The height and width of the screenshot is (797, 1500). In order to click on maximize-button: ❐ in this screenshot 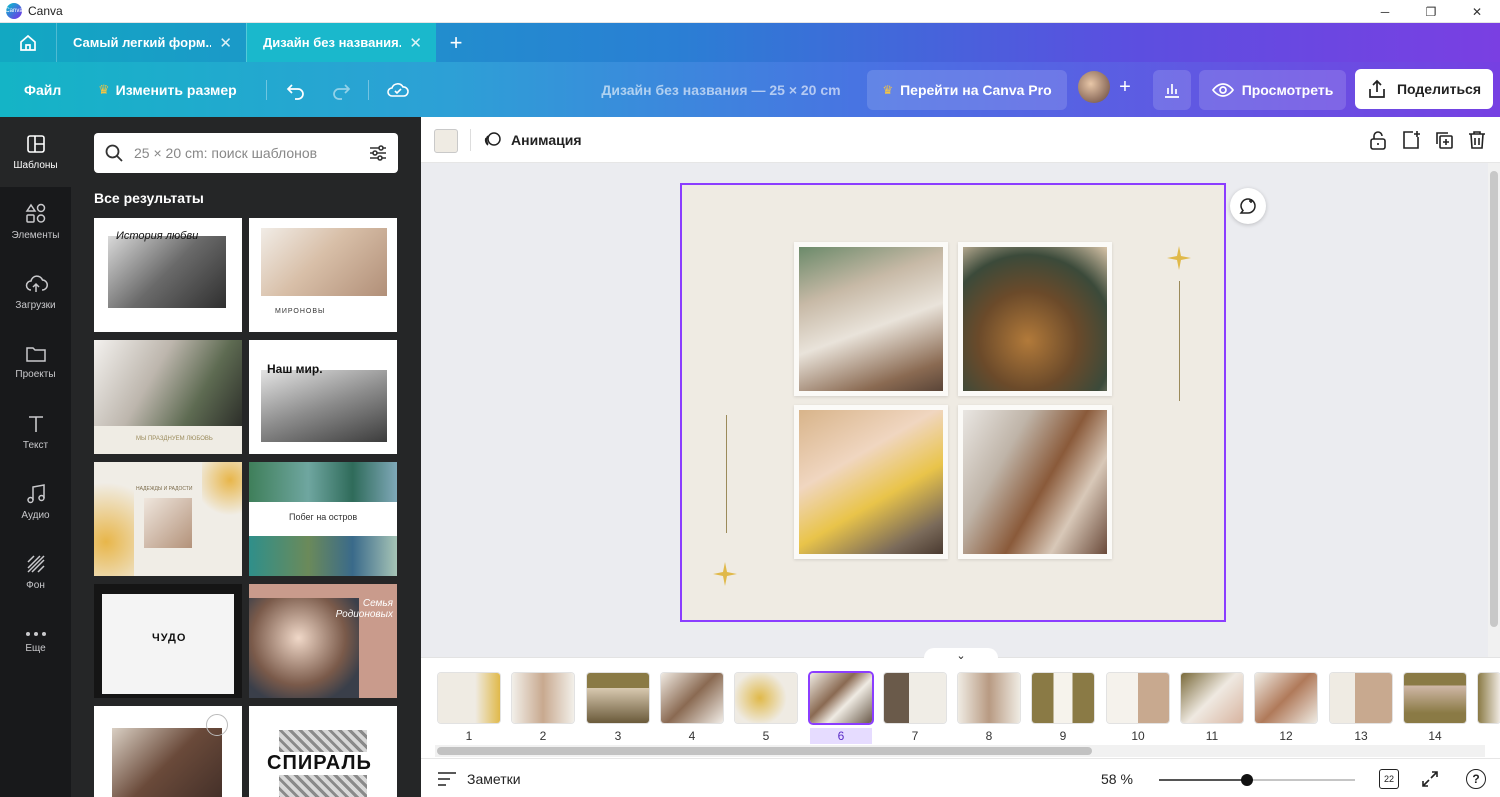, I will do `click(1431, 11)`.